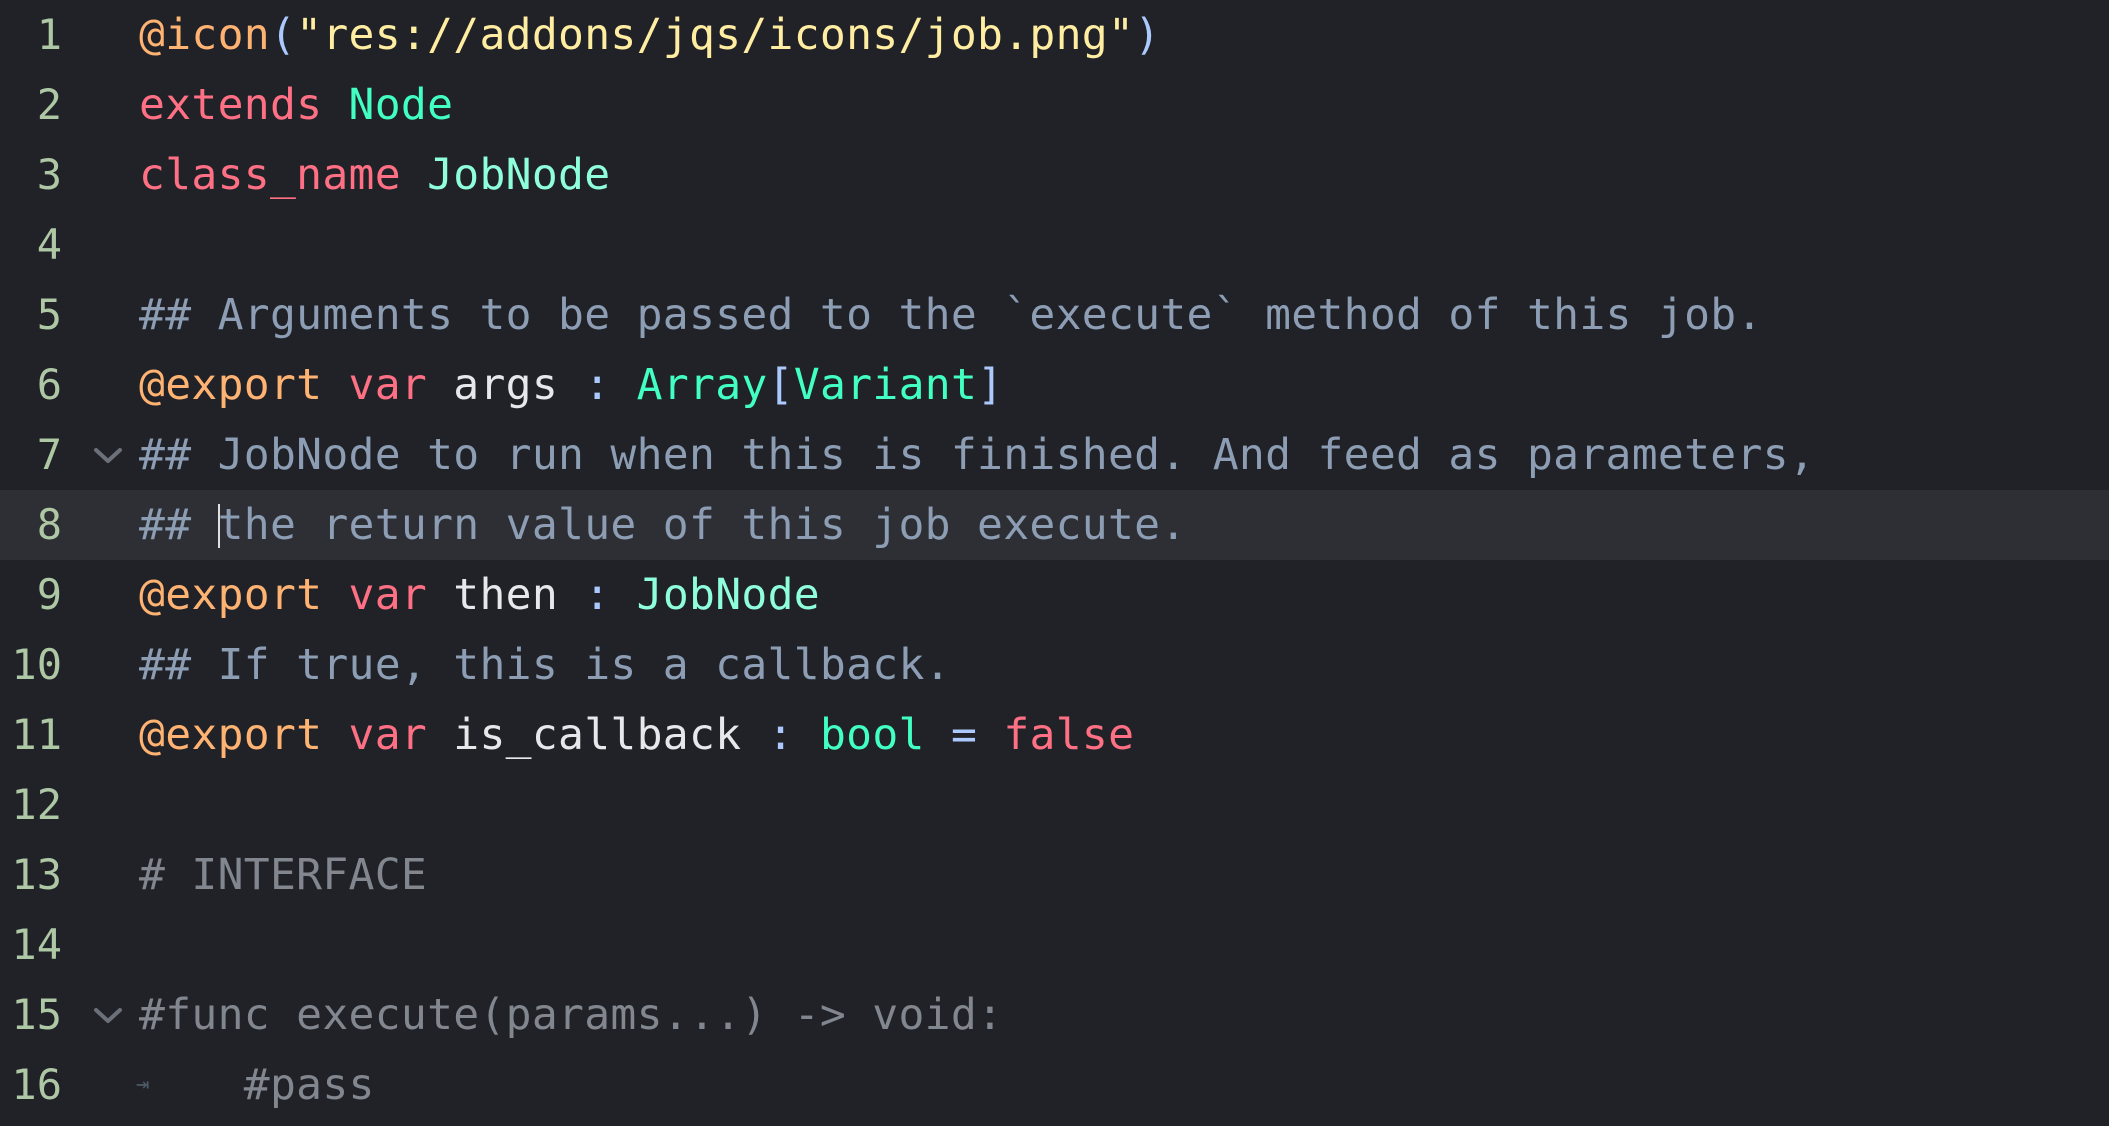 The height and width of the screenshot is (1126, 2109). Describe the element at coordinates (780, 385) in the screenshot. I see `code-token: [` at that location.